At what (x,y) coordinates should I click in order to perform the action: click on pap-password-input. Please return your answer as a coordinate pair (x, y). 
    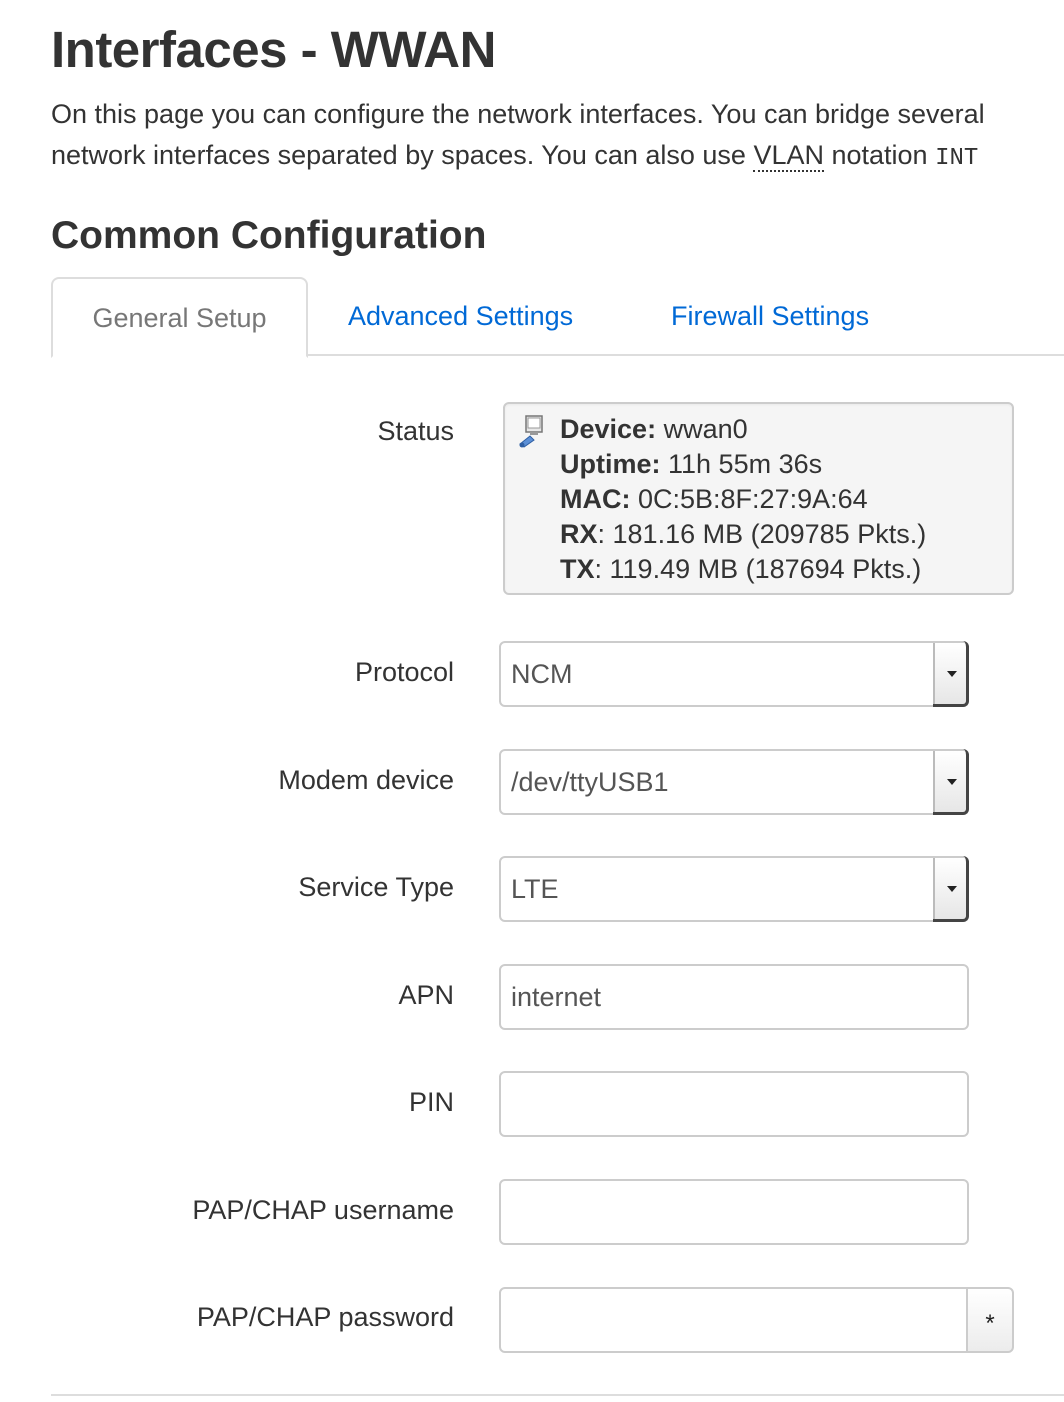
    Looking at the image, I should click on (734, 1320).